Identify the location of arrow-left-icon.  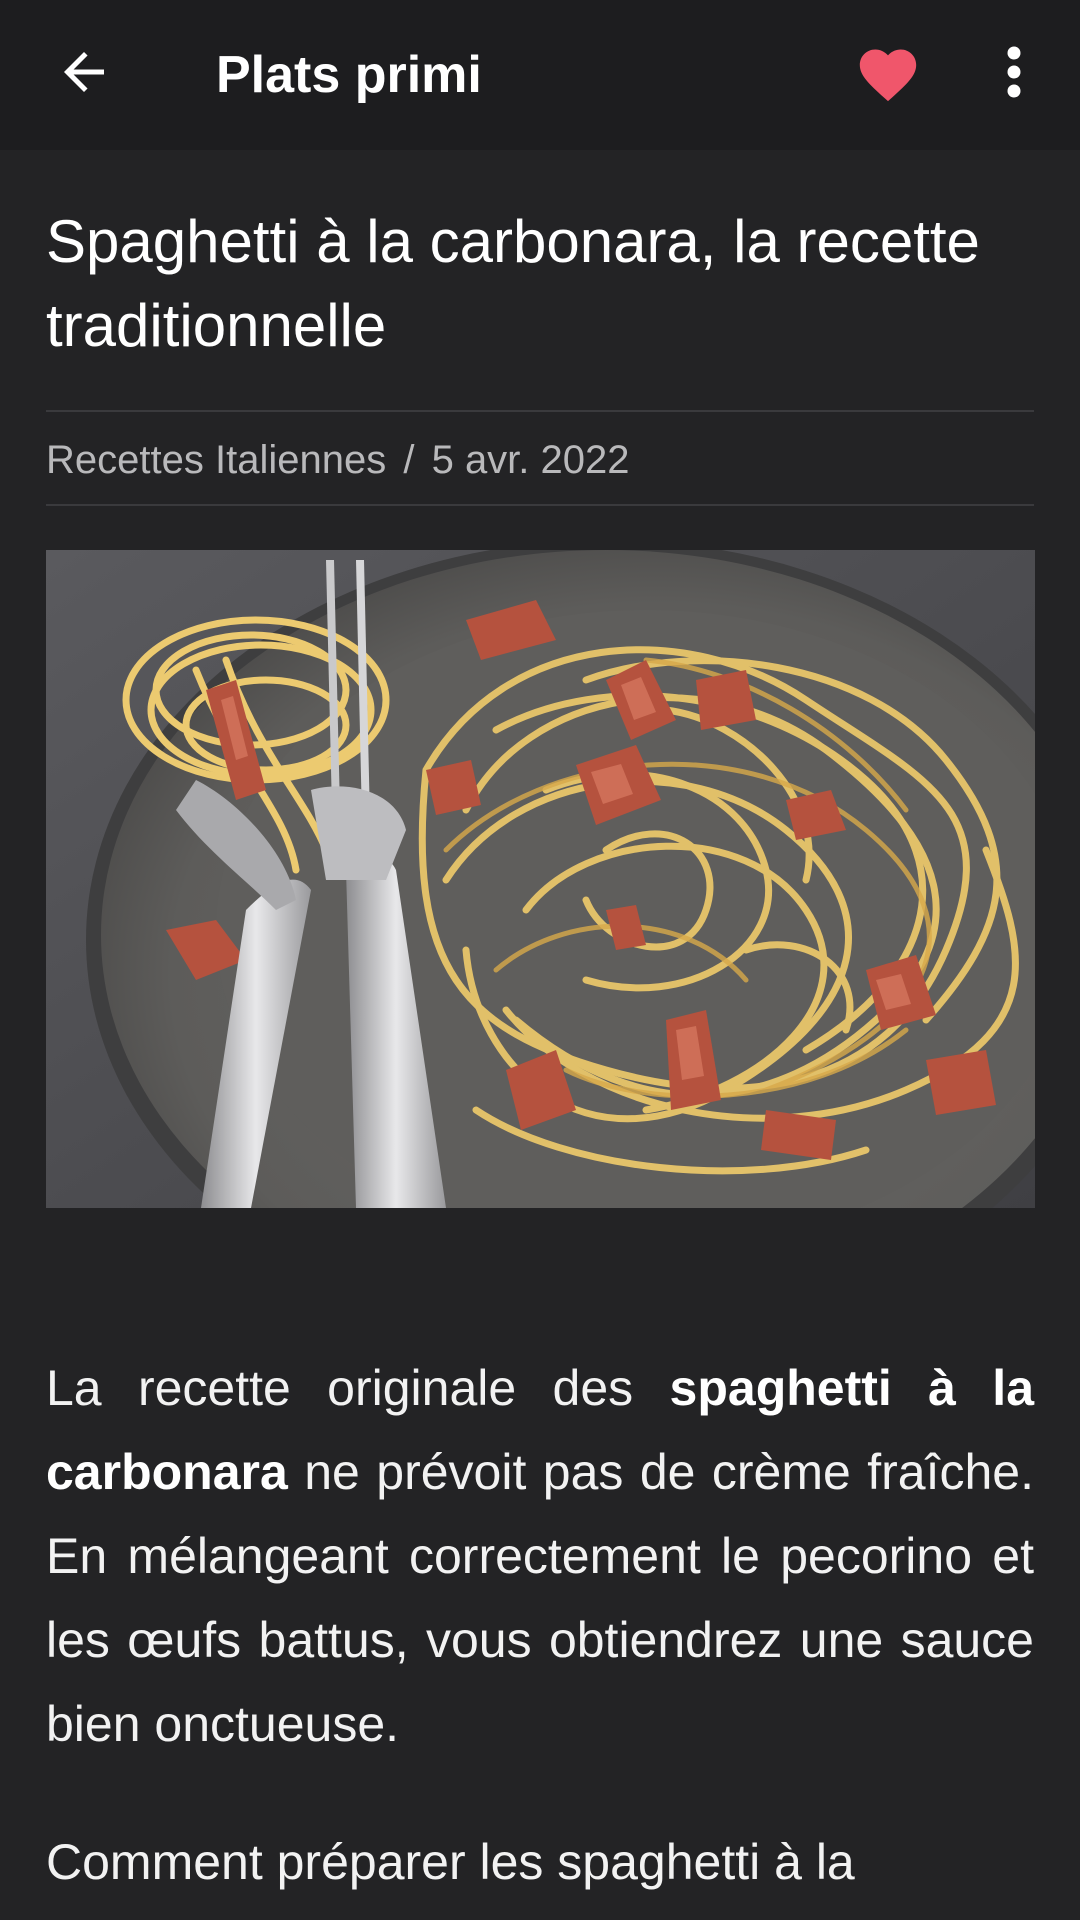
(84, 72).